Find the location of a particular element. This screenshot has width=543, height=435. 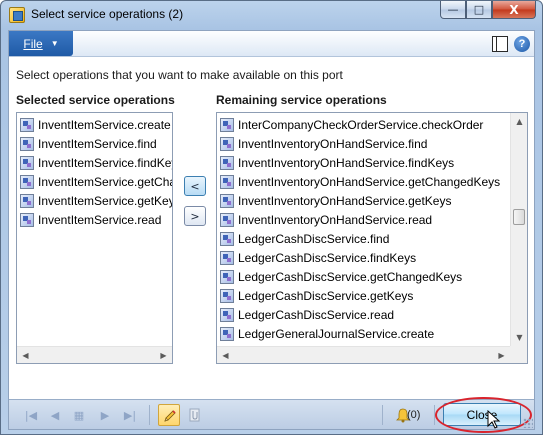

list-item-label: LedgerCashDiscService.getKeys is located at coordinates (326, 295).